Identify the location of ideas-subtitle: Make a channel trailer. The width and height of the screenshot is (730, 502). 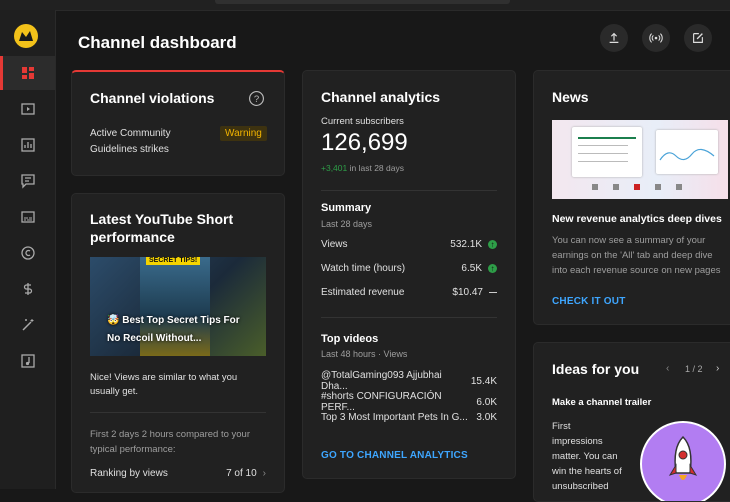
(602, 402).